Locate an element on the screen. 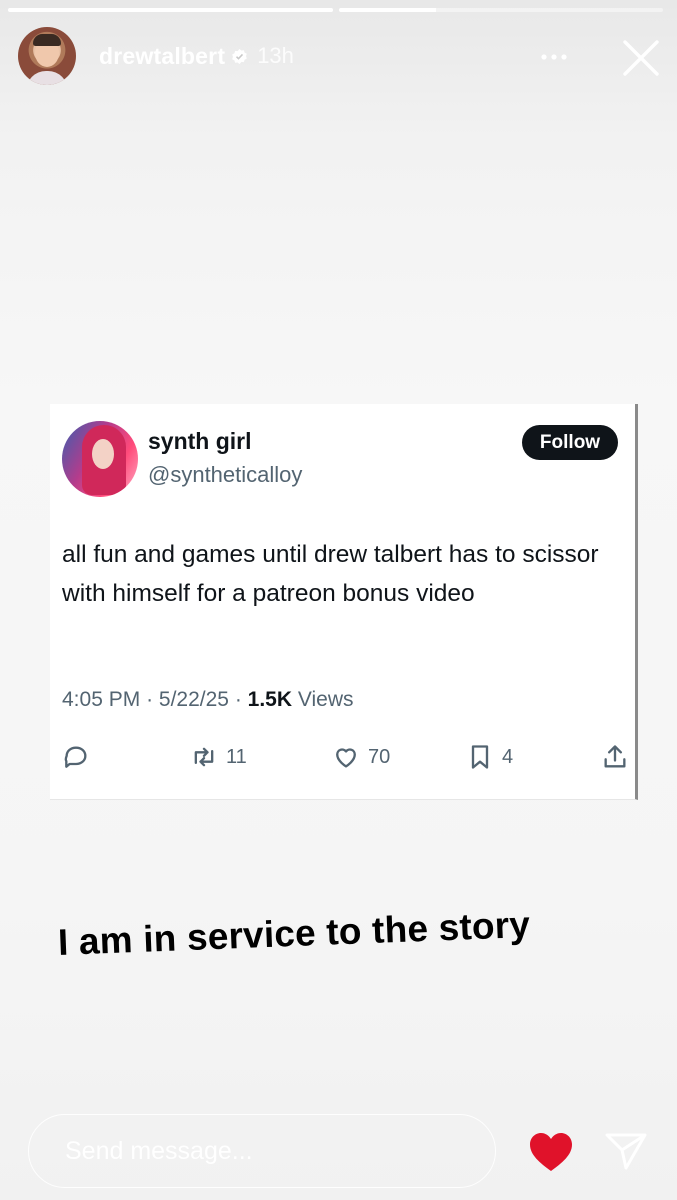 The width and height of the screenshot is (677, 1200). story-header: drewtalbert 13h is located at coordinates (339, 56).